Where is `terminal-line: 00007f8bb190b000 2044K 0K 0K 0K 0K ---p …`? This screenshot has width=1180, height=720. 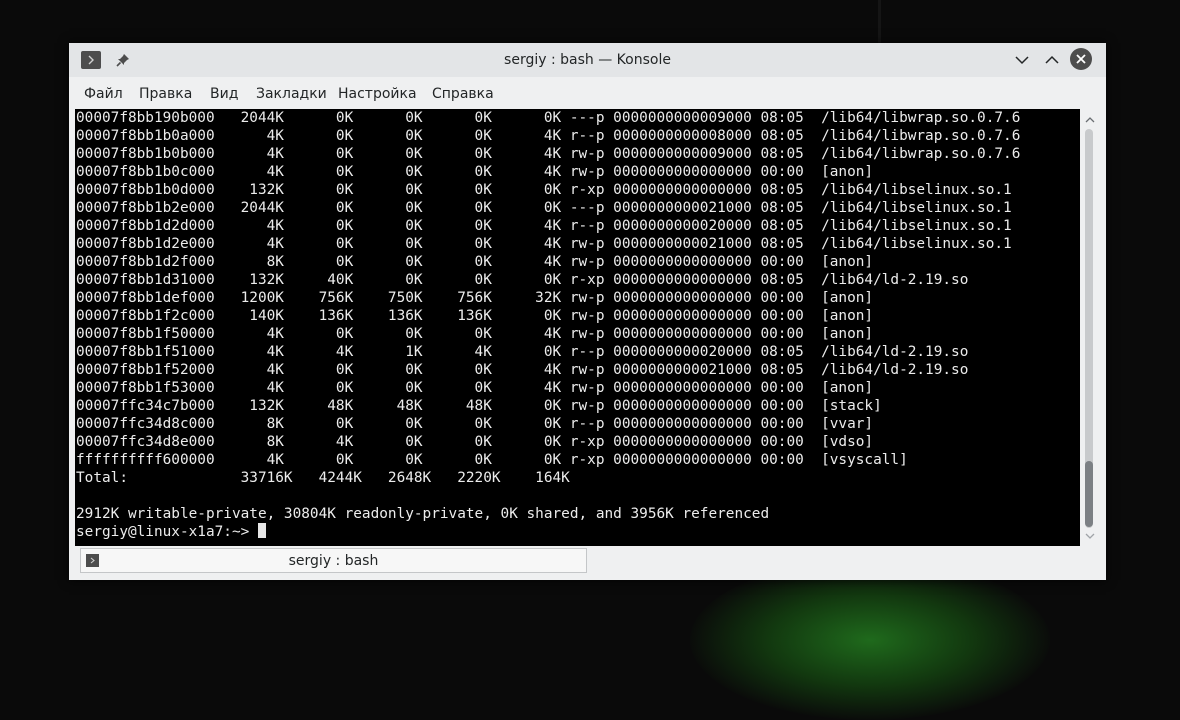
terminal-line: 00007f8bb190b000 2044K 0K 0K 0K 0K ---p … is located at coordinates (548, 118).